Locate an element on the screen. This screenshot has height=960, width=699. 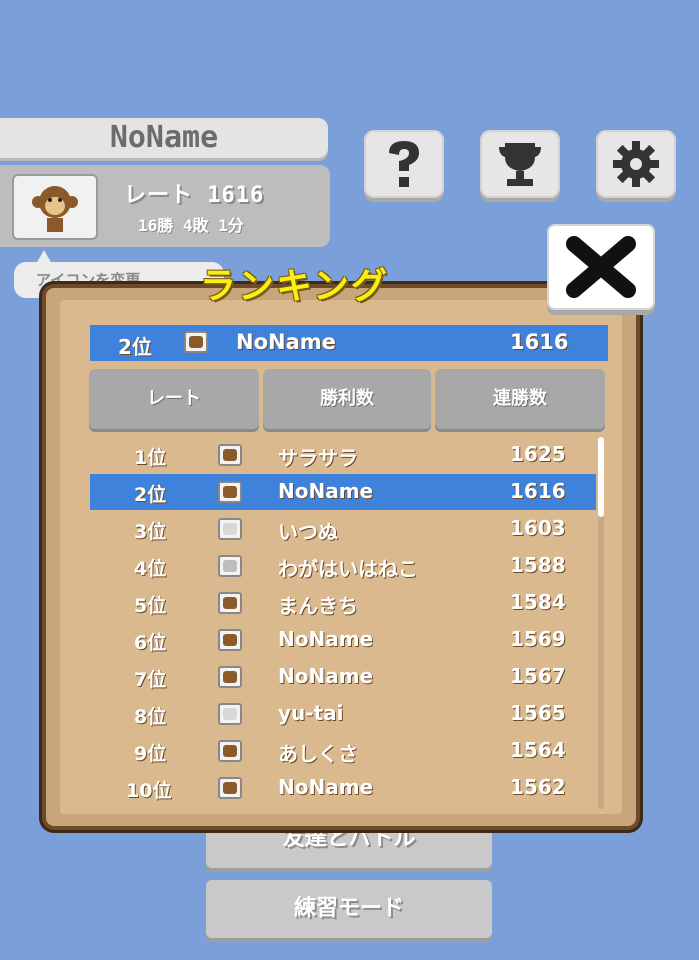
rank-label: 10位 is located at coordinates (149, 791).